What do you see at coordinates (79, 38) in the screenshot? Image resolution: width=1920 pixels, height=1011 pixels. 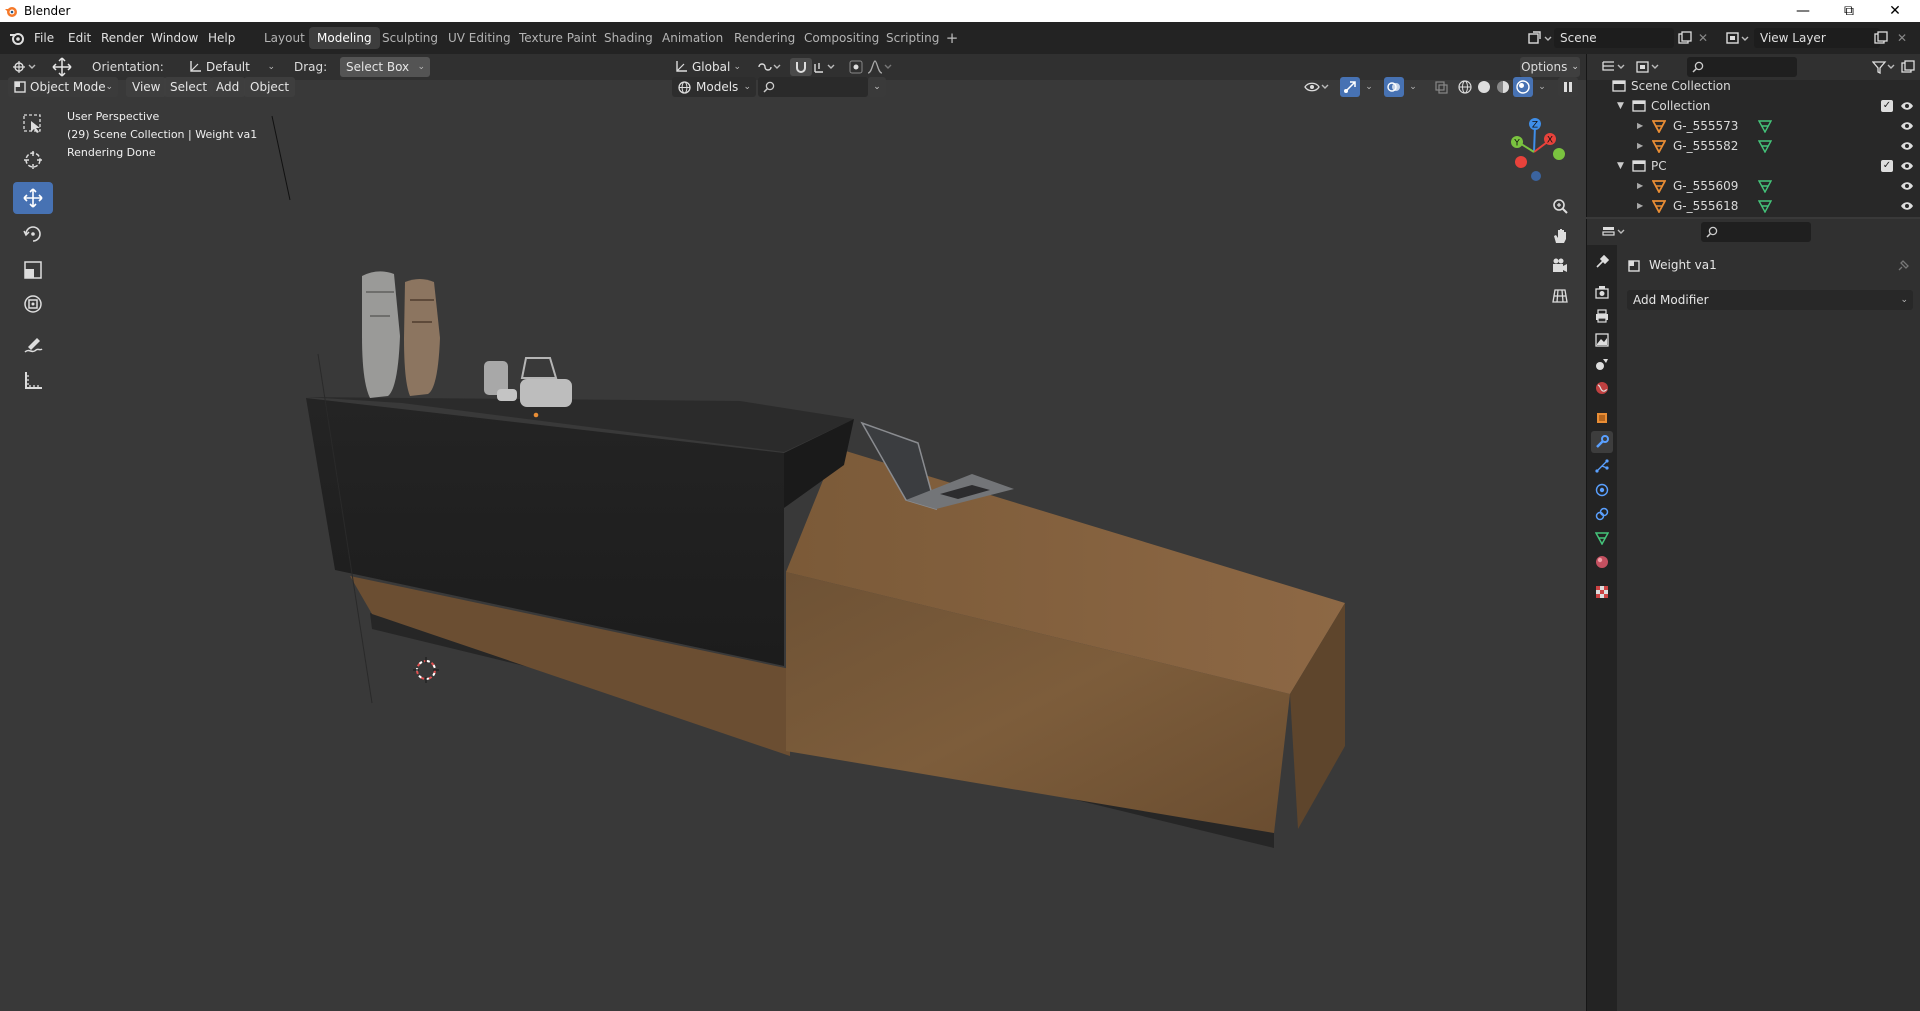 I see `menu-edit: Edit` at bounding box center [79, 38].